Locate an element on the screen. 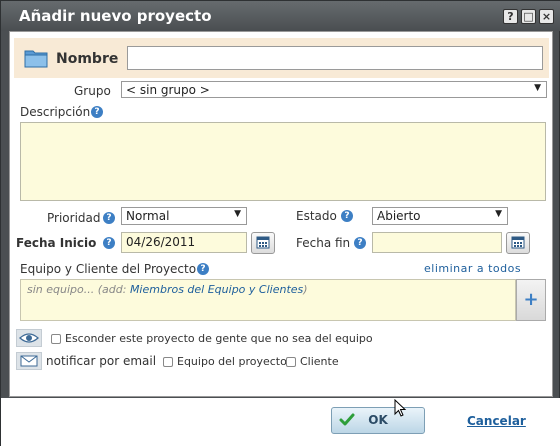  close-button: × is located at coordinates (546, 16).